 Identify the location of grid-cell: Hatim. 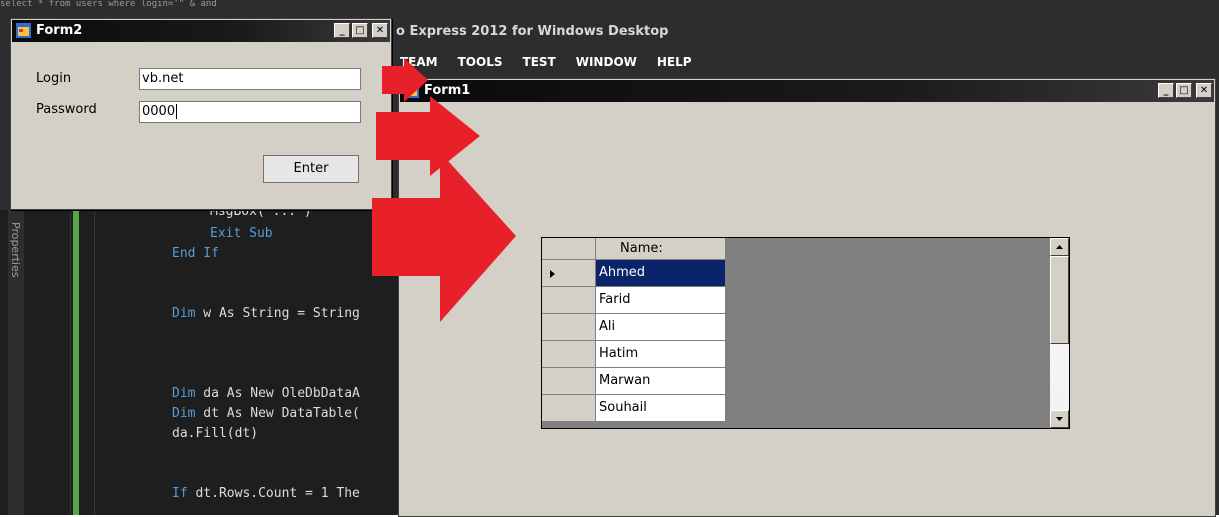
(661, 354).